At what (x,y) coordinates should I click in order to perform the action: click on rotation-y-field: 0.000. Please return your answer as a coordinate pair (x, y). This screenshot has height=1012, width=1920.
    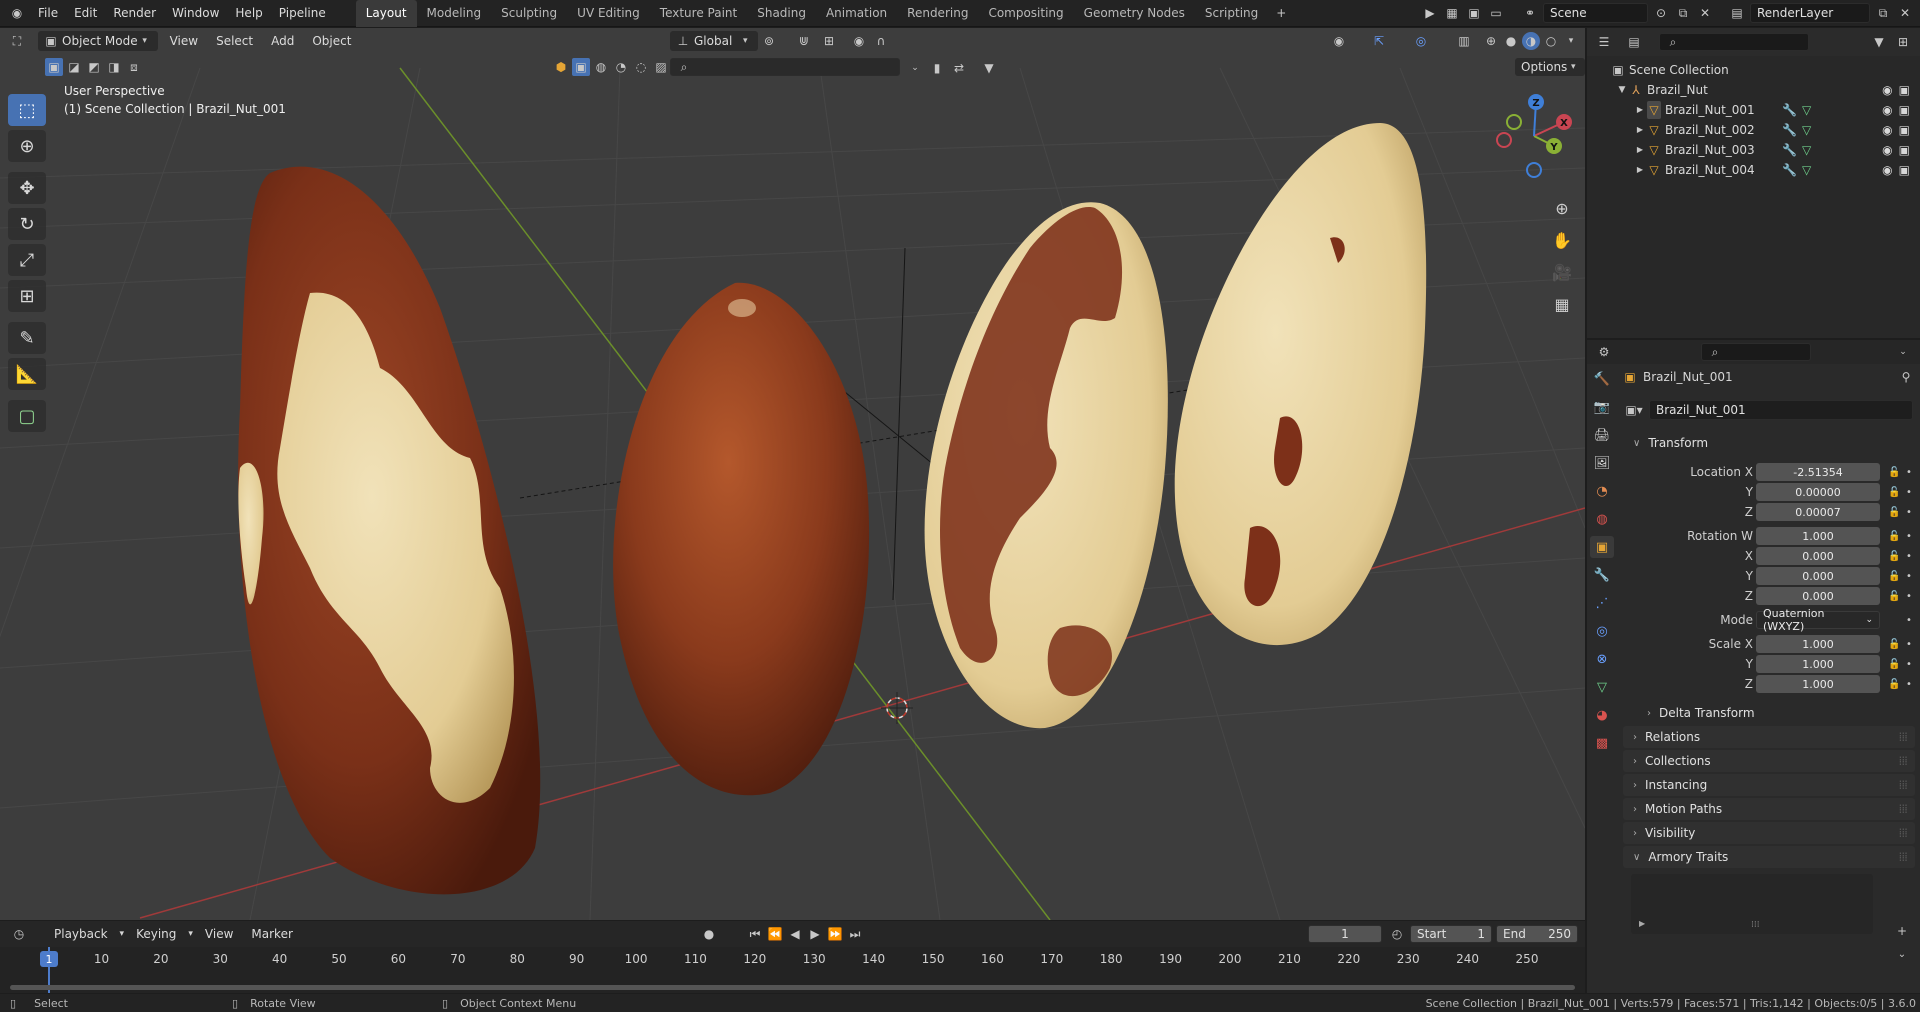
    Looking at the image, I should click on (1818, 576).